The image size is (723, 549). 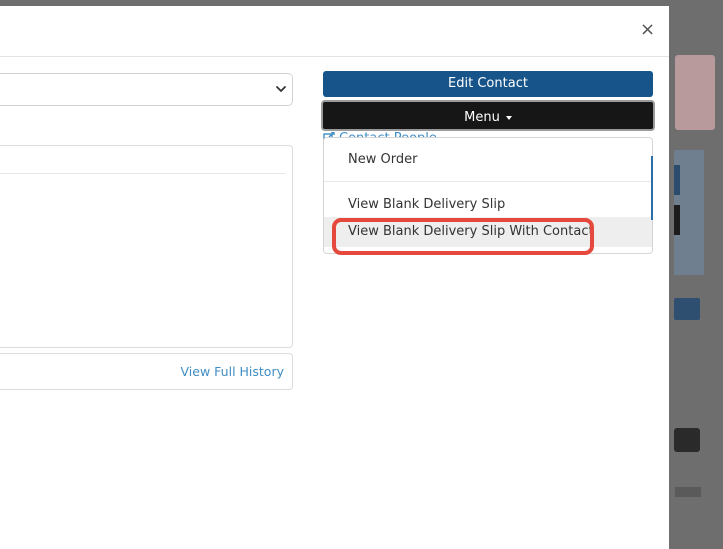 I want to click on caret-down-icon, so click(x=508, y=117).